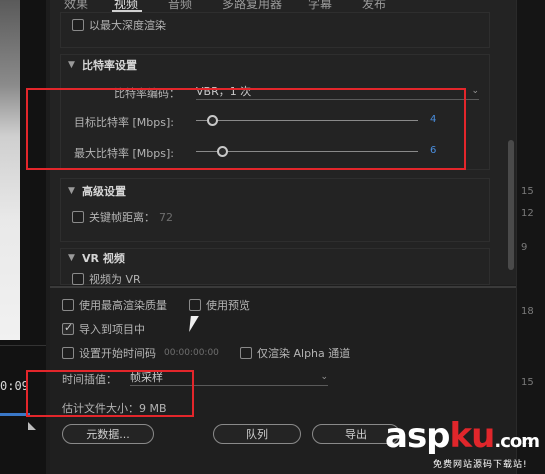 This screenshot has width=545, height=474. I want to click on advanced-section-title: 高级设置, so click(104, 191).